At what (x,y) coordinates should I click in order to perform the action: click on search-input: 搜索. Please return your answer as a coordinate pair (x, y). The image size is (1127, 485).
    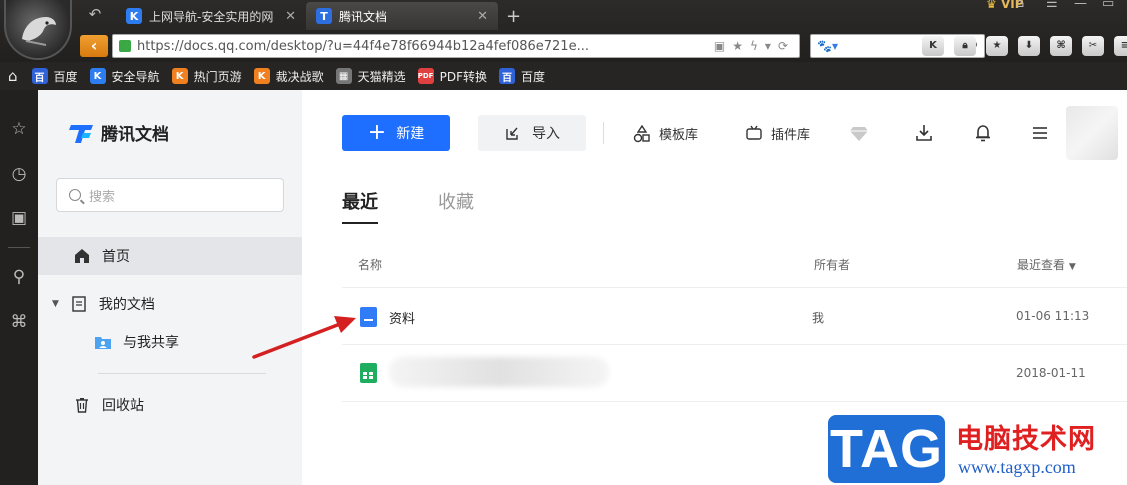
    Looking at the image, I should click on (170, 195).